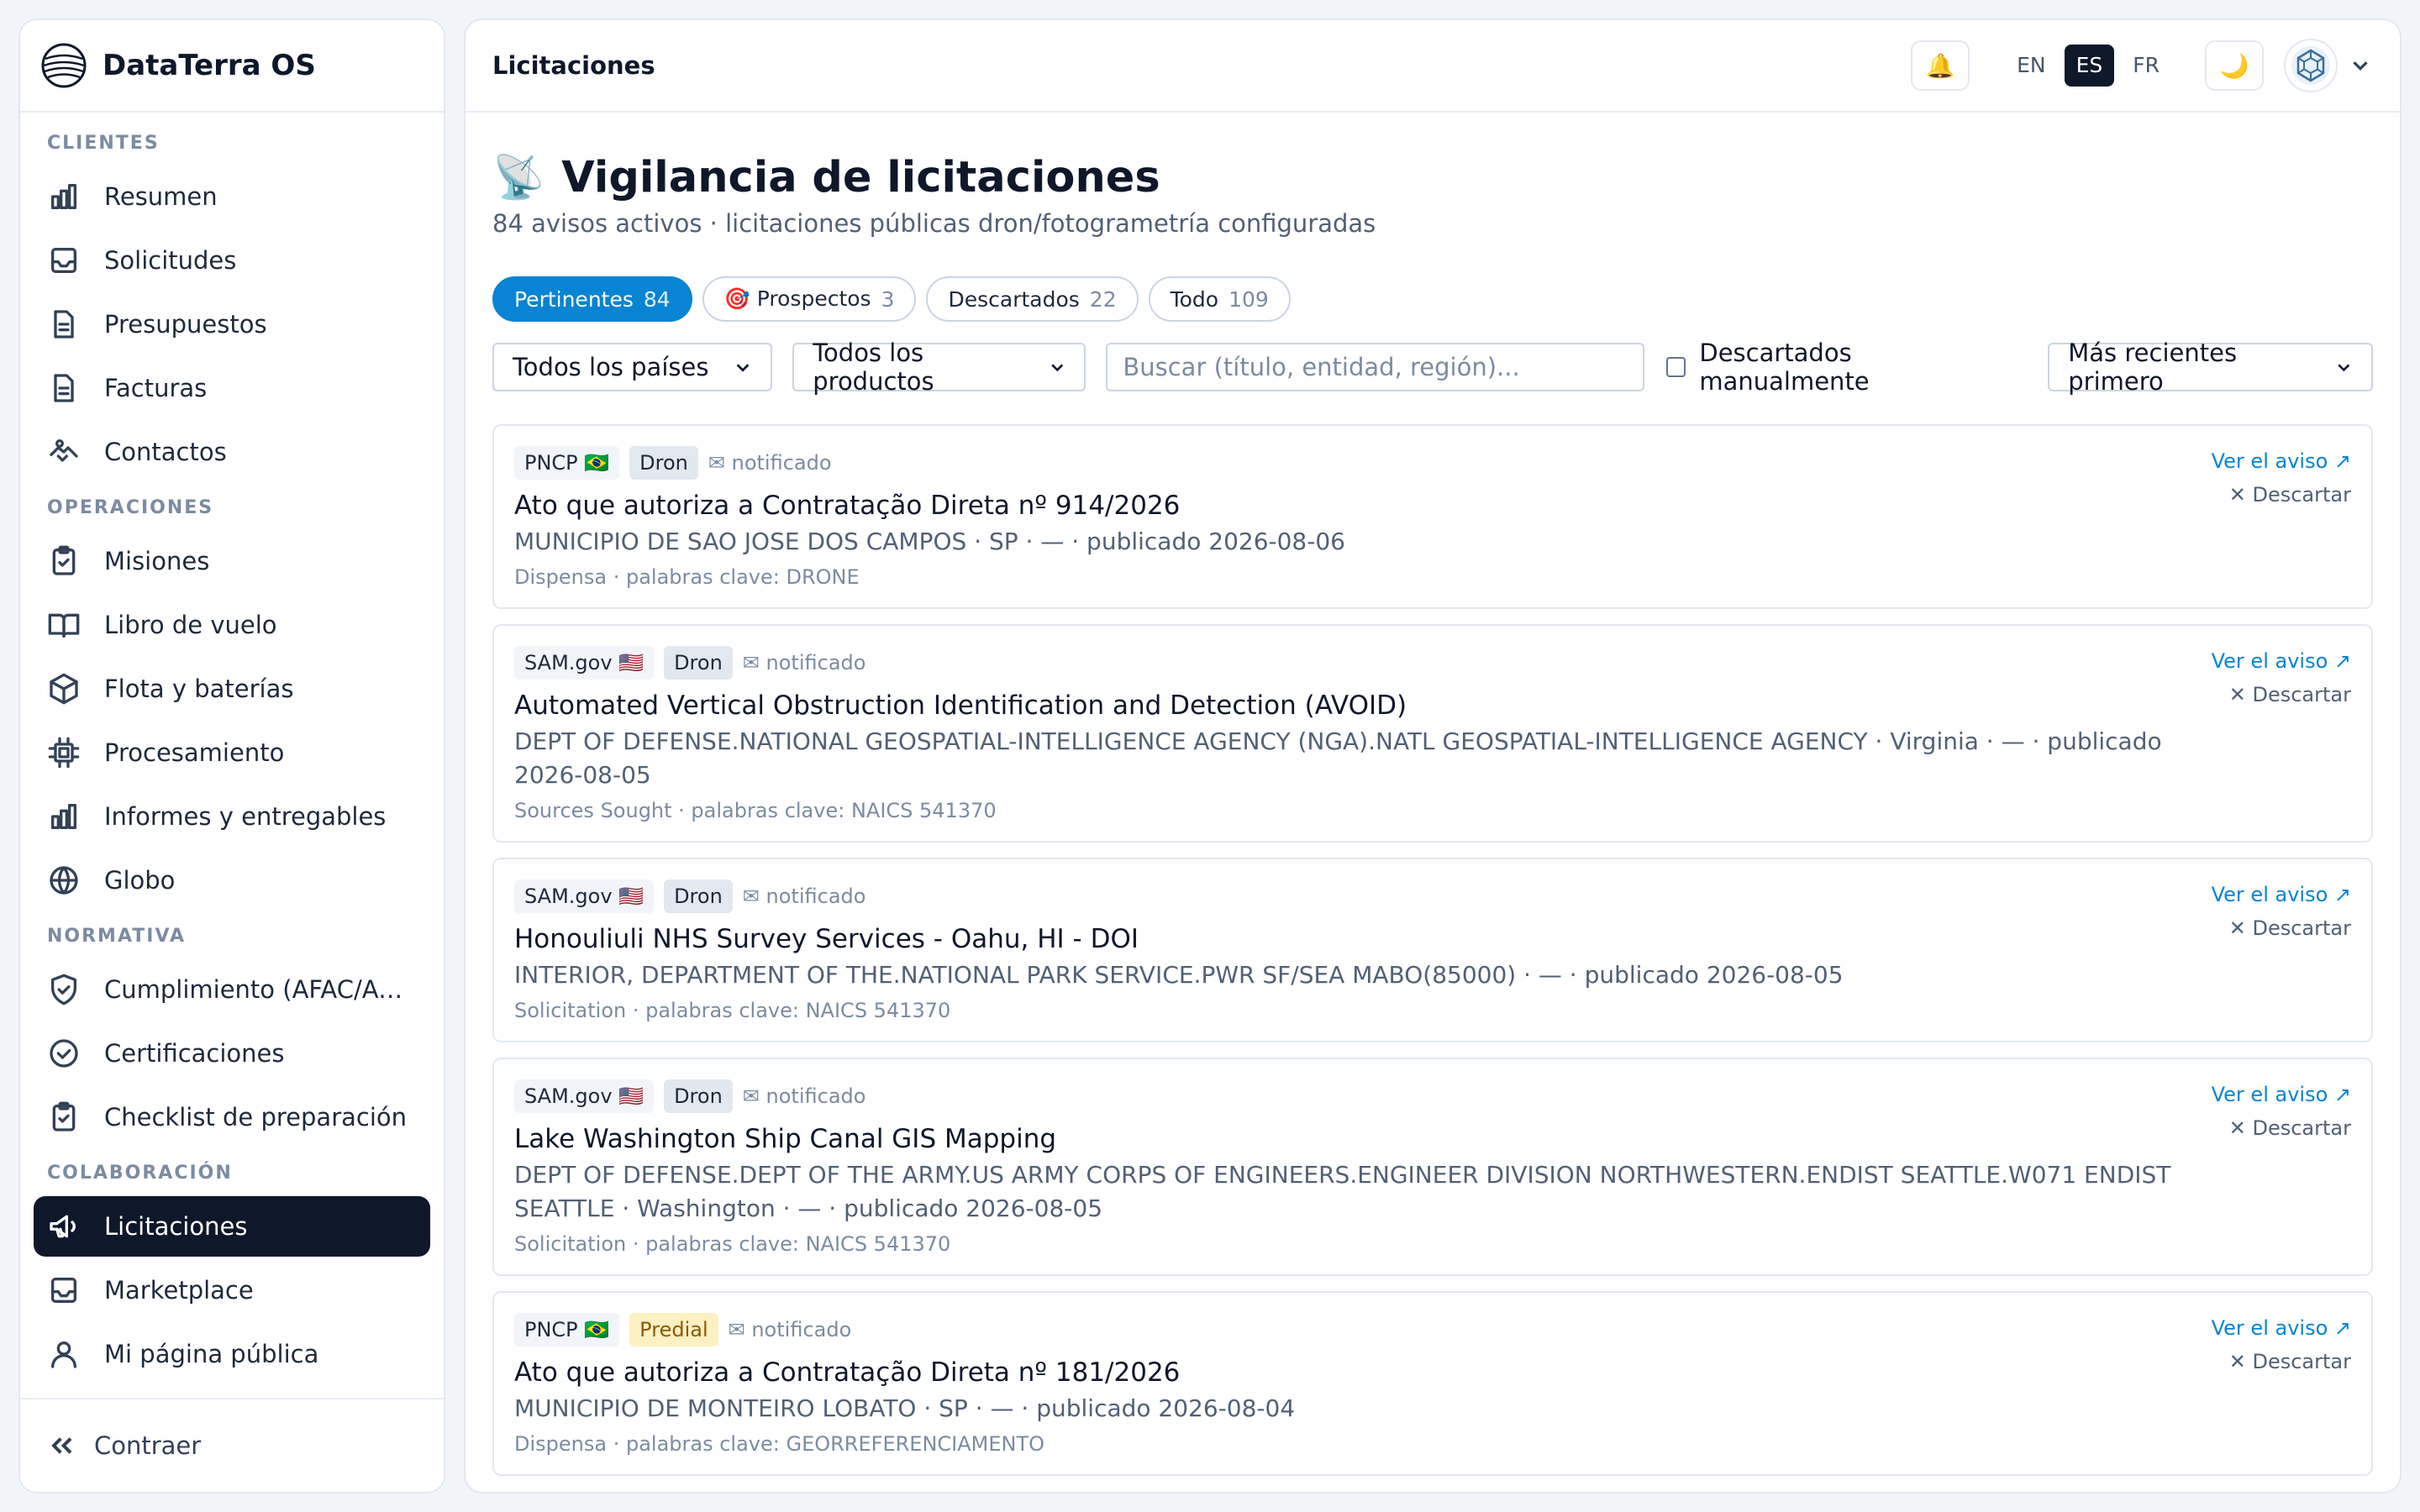 This screenshot has width=2420, height=1512. I want to click on tab-prospectos: 🎯 Prospectos 3, so click(810, 299).